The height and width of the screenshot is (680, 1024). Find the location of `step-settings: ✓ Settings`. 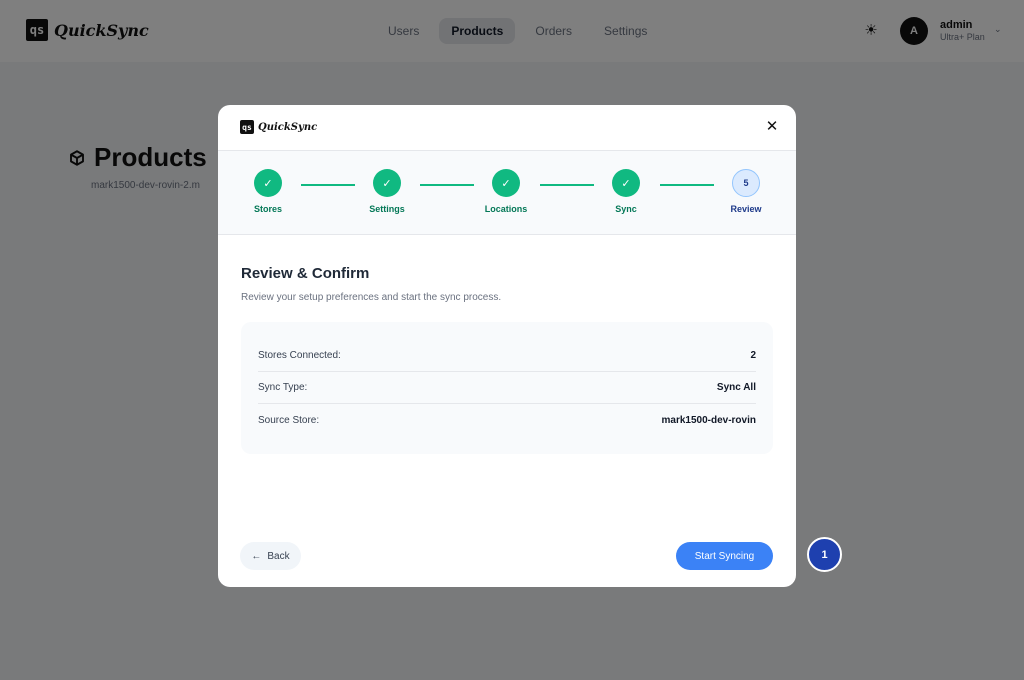

step-settings: ✓ Settings is located at coordinates (387, 191).